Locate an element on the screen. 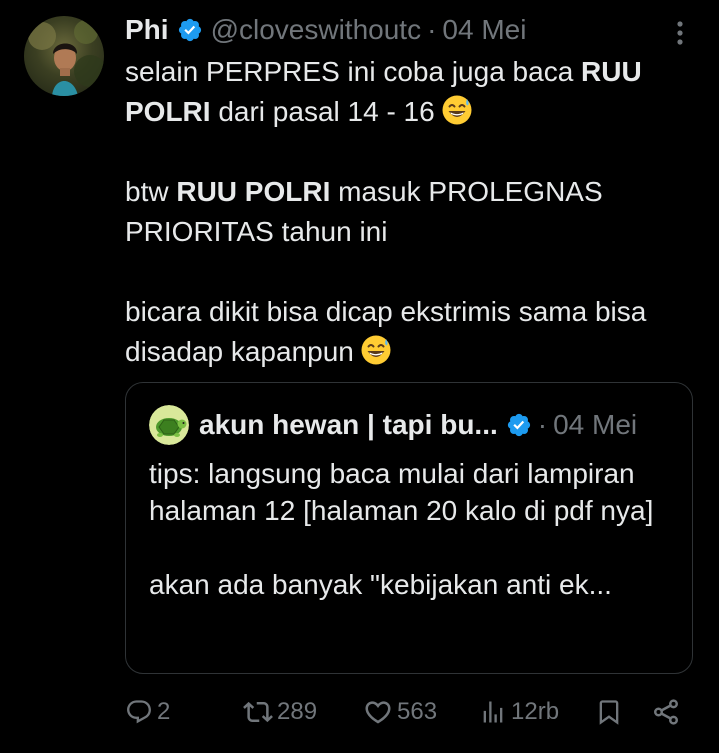 The width and height of the screenshot is (719, 753). retweet-button: 289 is located at coordinates (280, 712).